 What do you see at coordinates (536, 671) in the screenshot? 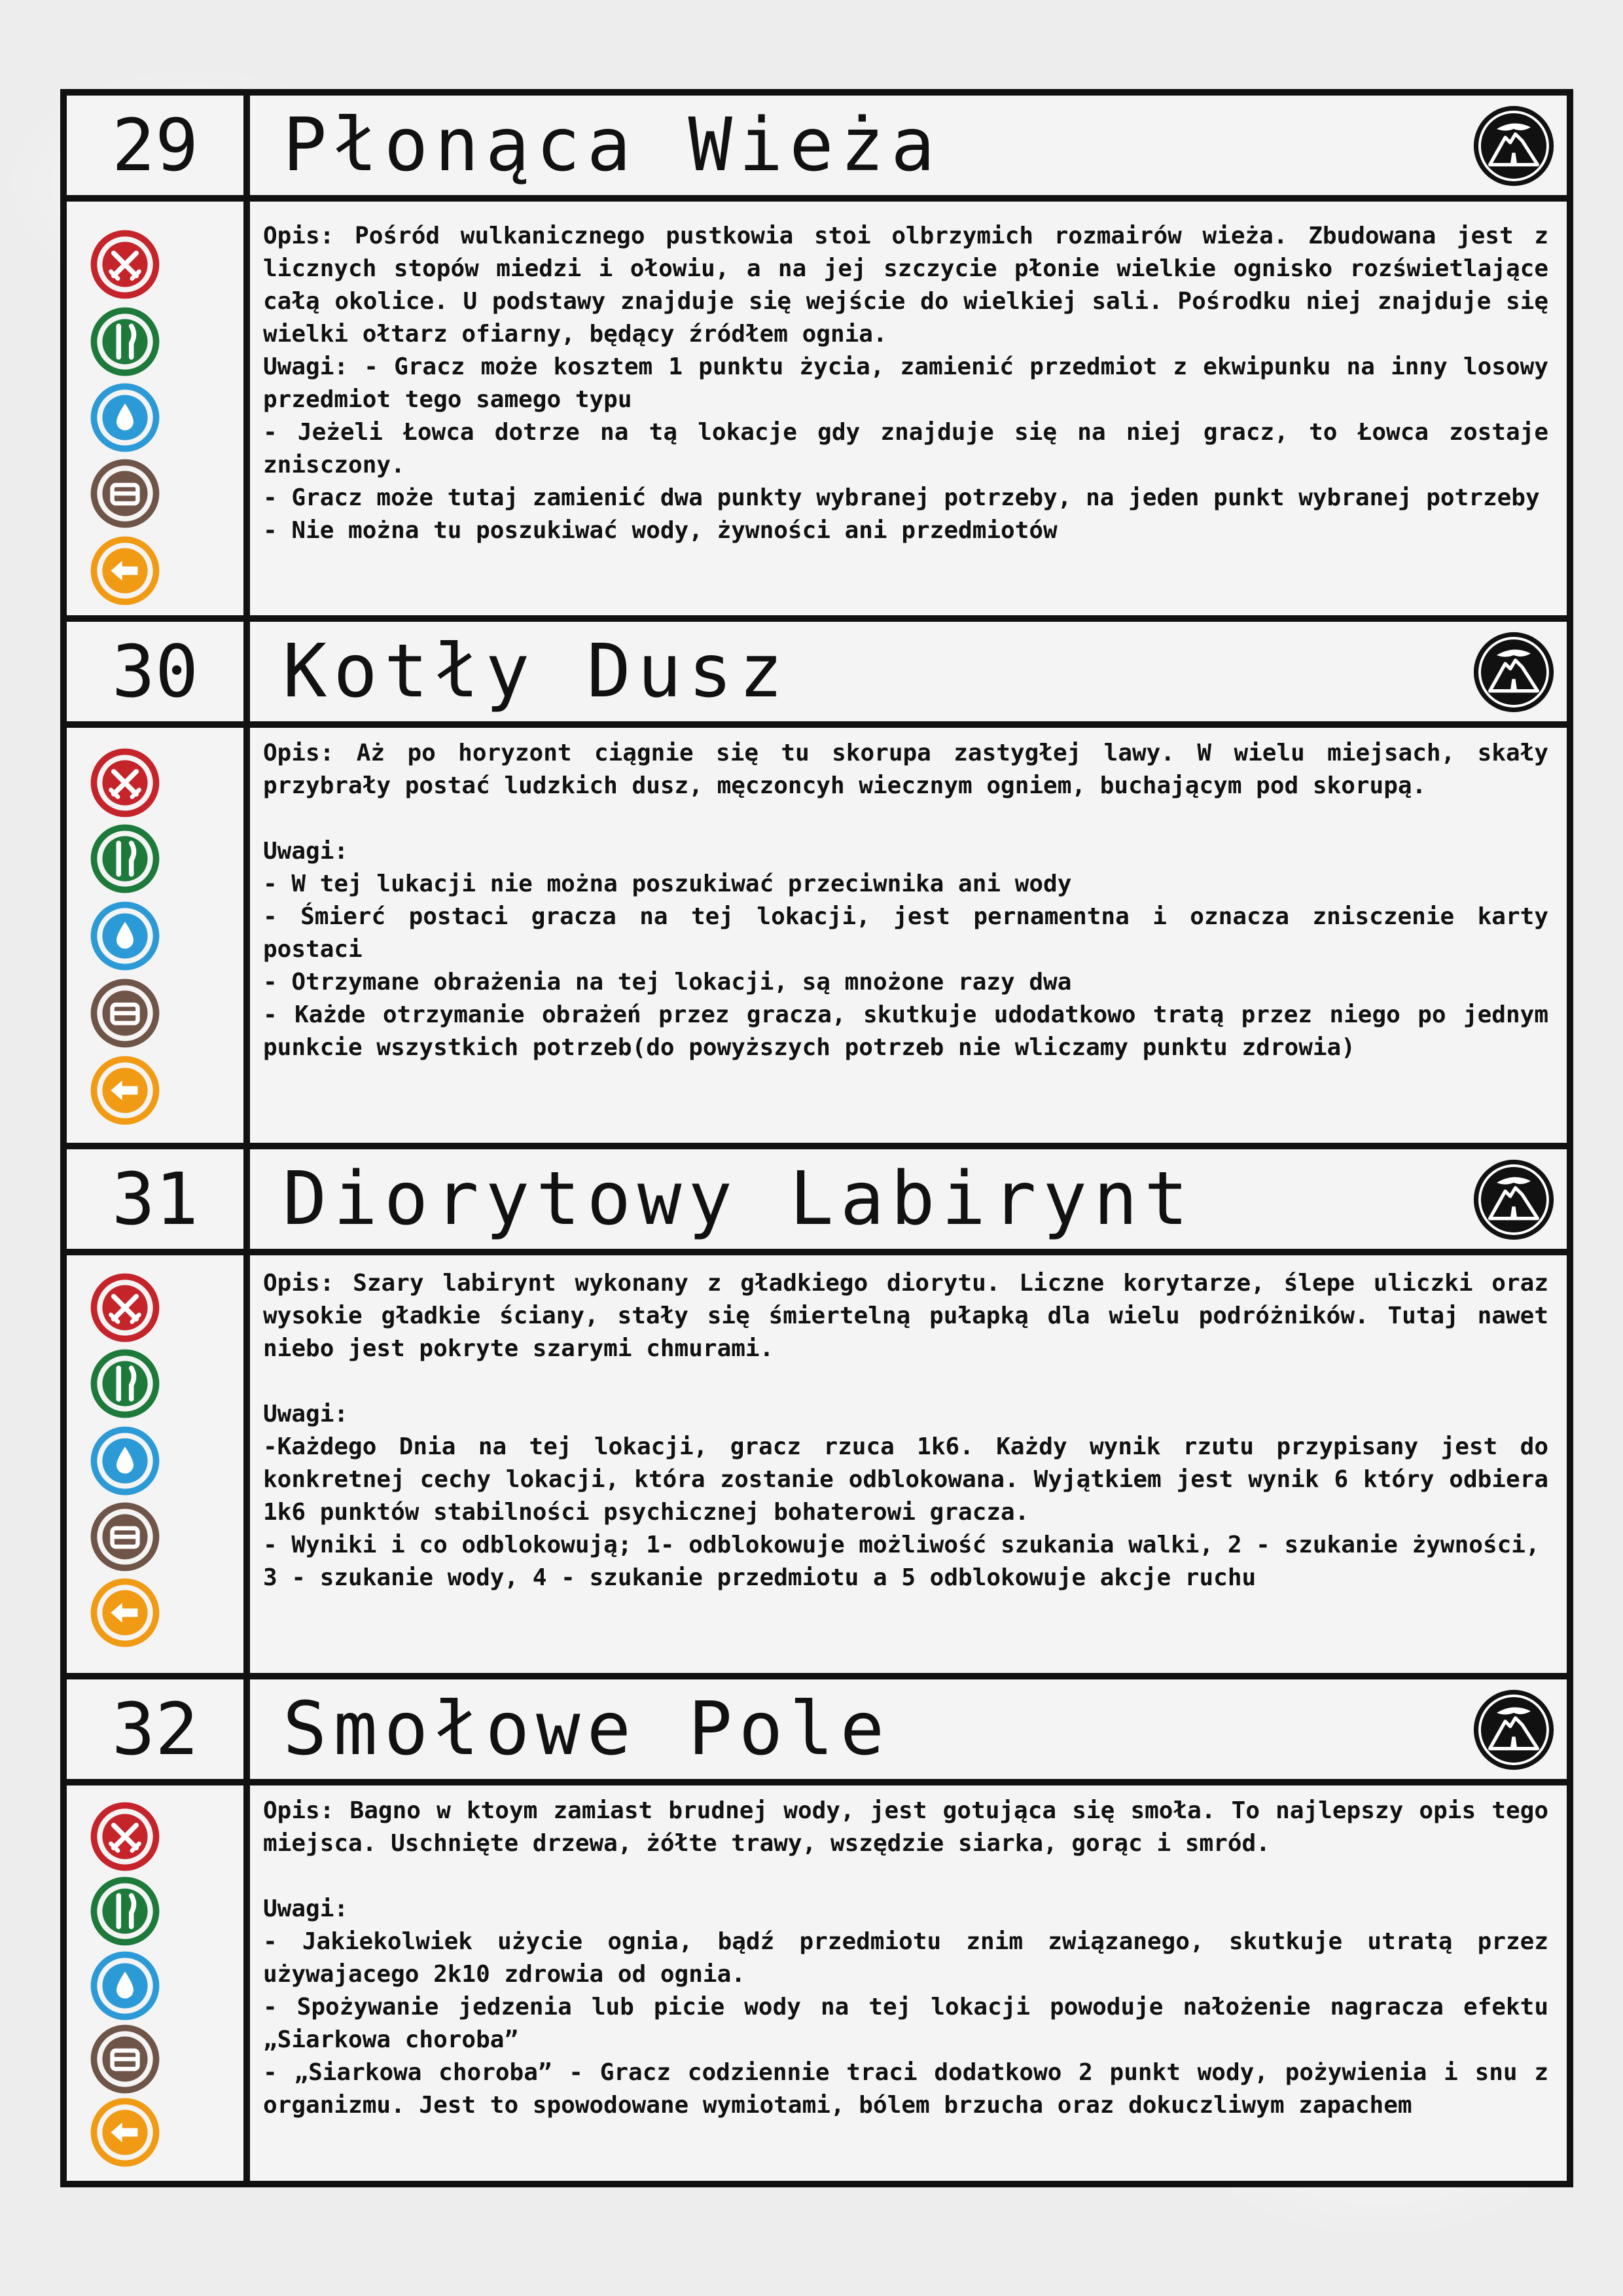
I see `location-title: Kotły Dusz` at bounding box center [536, 671].